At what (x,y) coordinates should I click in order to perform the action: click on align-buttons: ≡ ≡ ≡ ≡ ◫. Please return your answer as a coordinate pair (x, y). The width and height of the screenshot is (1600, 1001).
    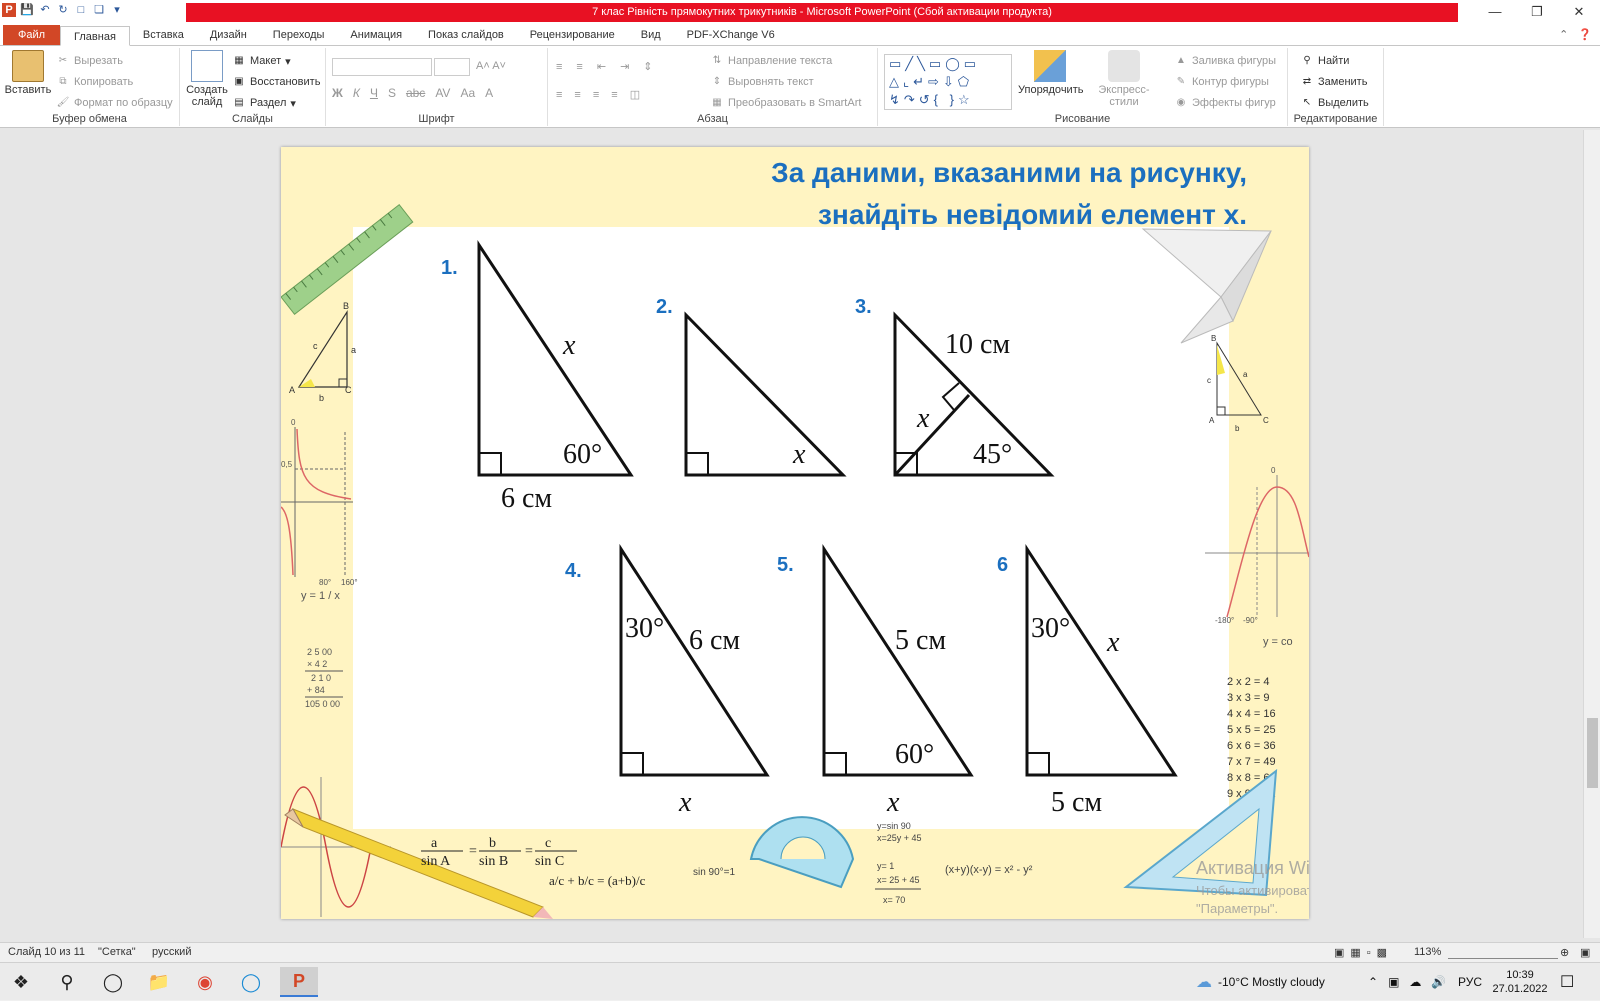
    Looking at the image, I should click on (598, 95).